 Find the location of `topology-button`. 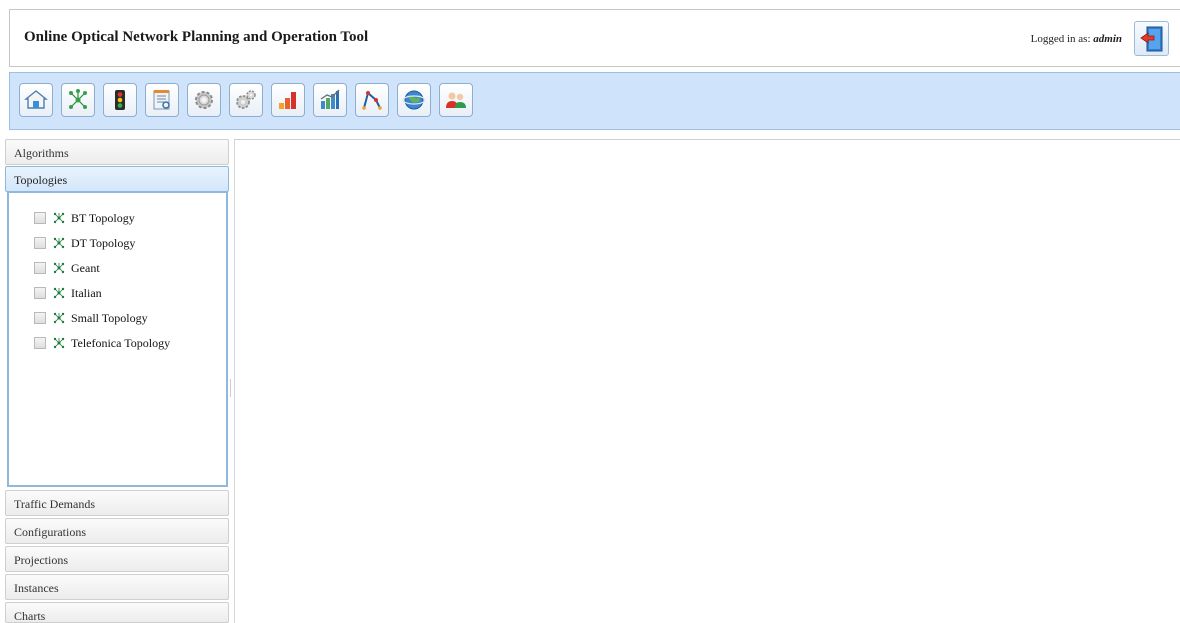

topology-button is located at coordinates (78, 100).